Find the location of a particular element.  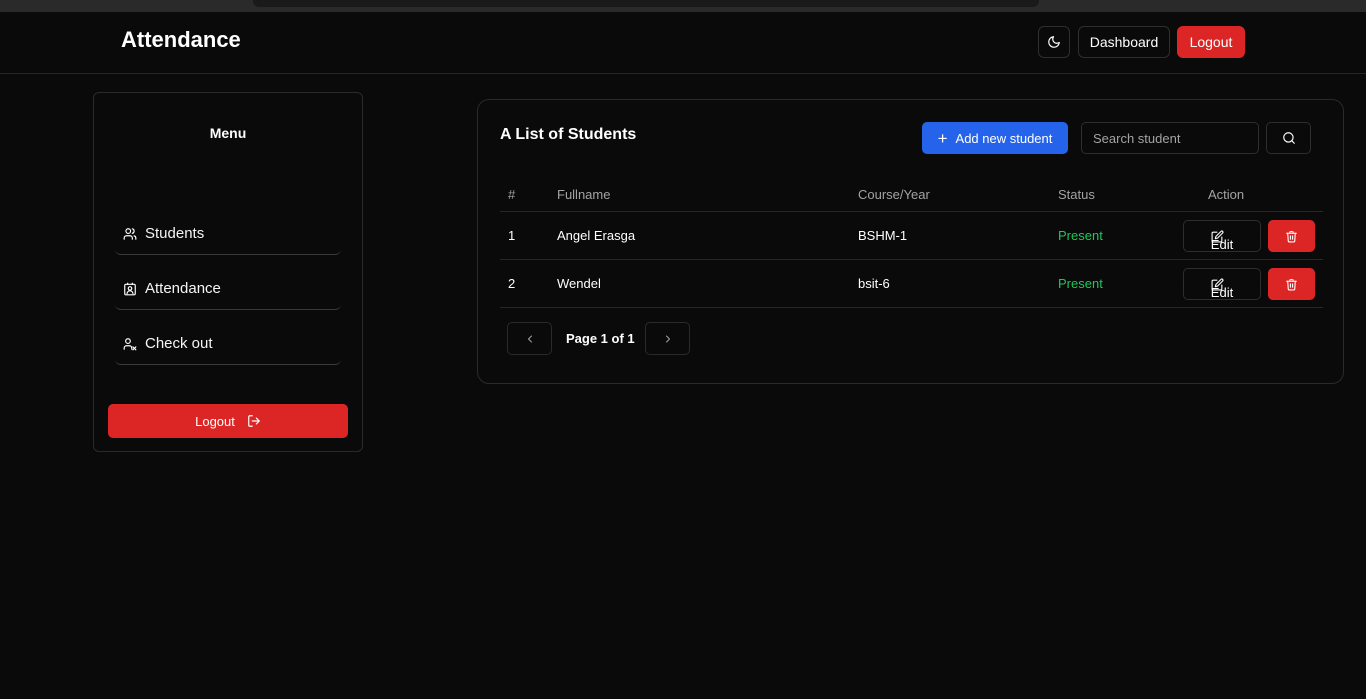

row-course: bsit-6 is located at coordinates (874, 283).